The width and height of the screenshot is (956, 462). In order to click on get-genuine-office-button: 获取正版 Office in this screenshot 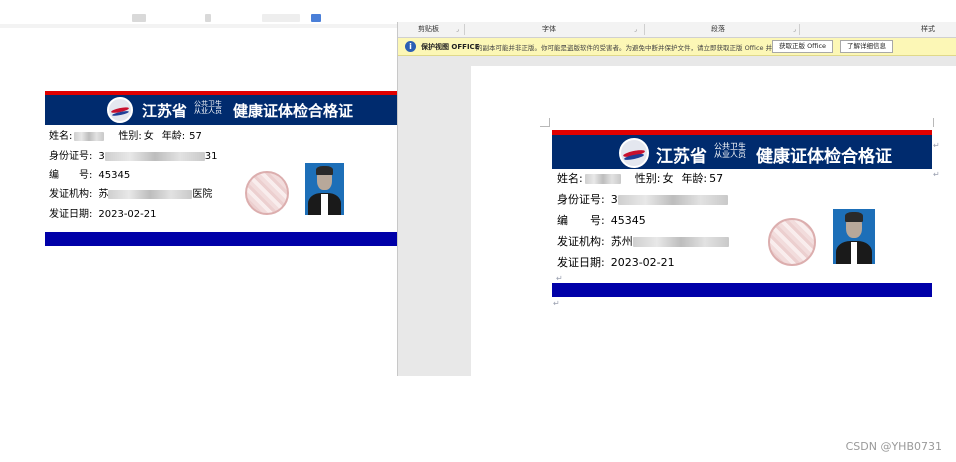, I will do `click(803, 46)`.